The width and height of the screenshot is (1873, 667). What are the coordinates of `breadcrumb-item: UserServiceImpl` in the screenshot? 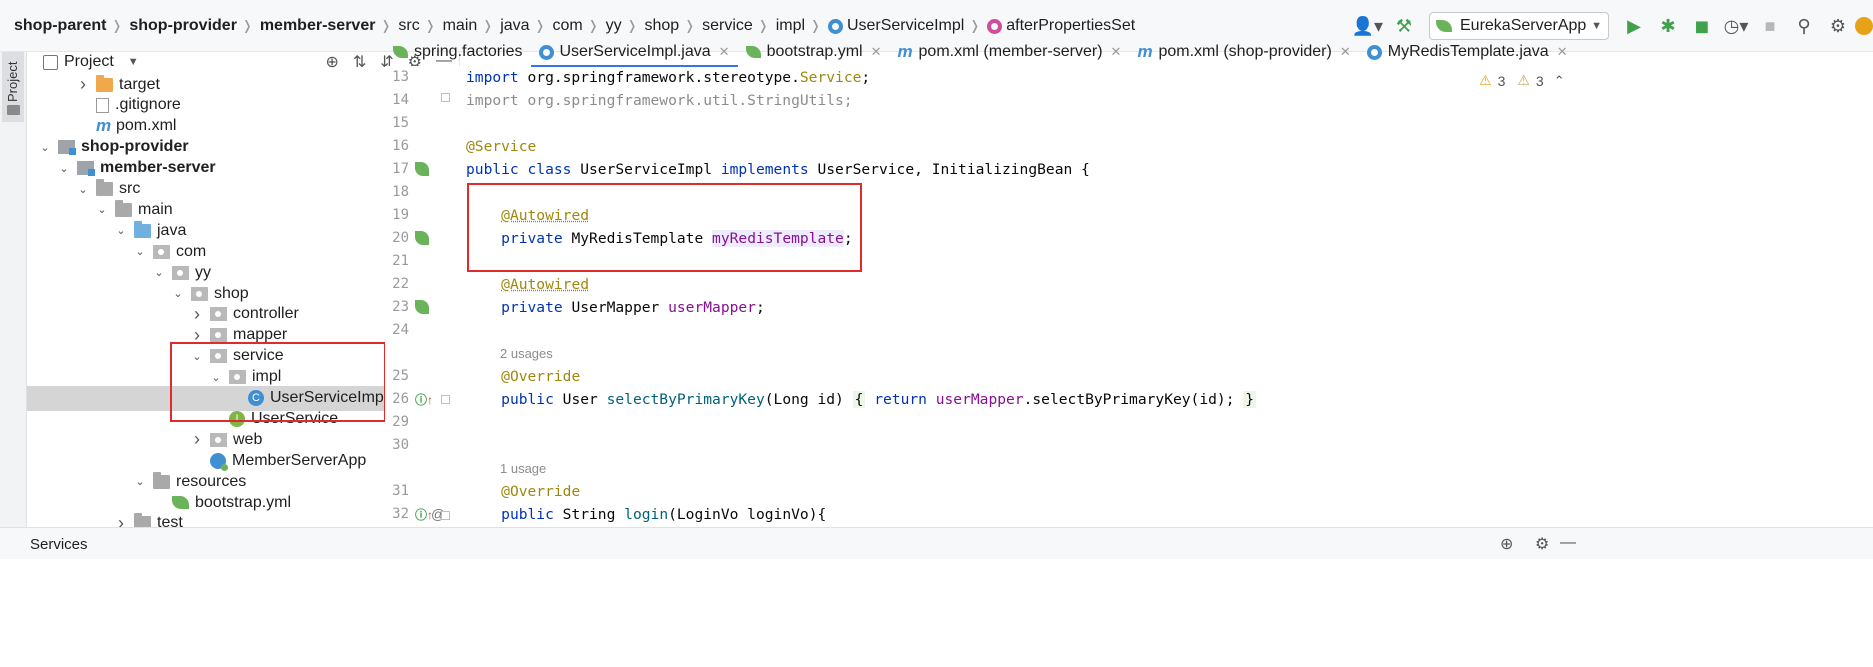 It's located at (895, 26).